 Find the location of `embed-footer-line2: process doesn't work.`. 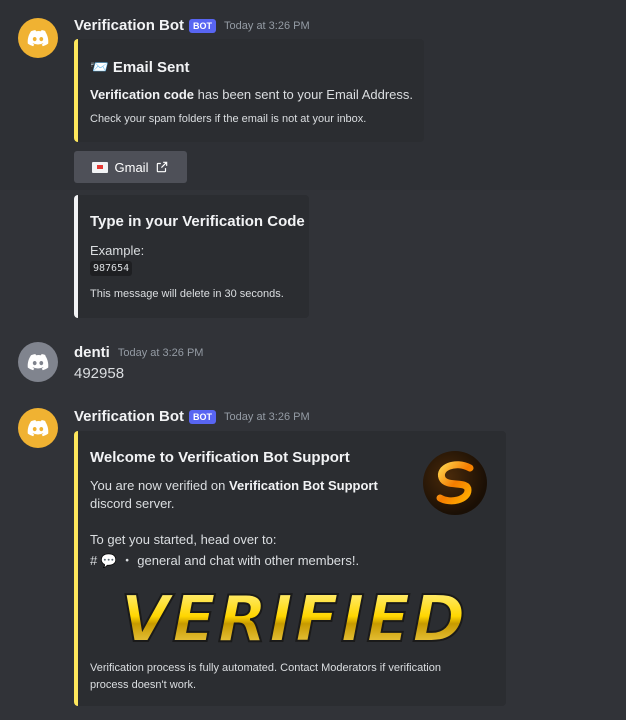

embed-footer-line2: process doesn't work. is located at coordinates (143, 685).